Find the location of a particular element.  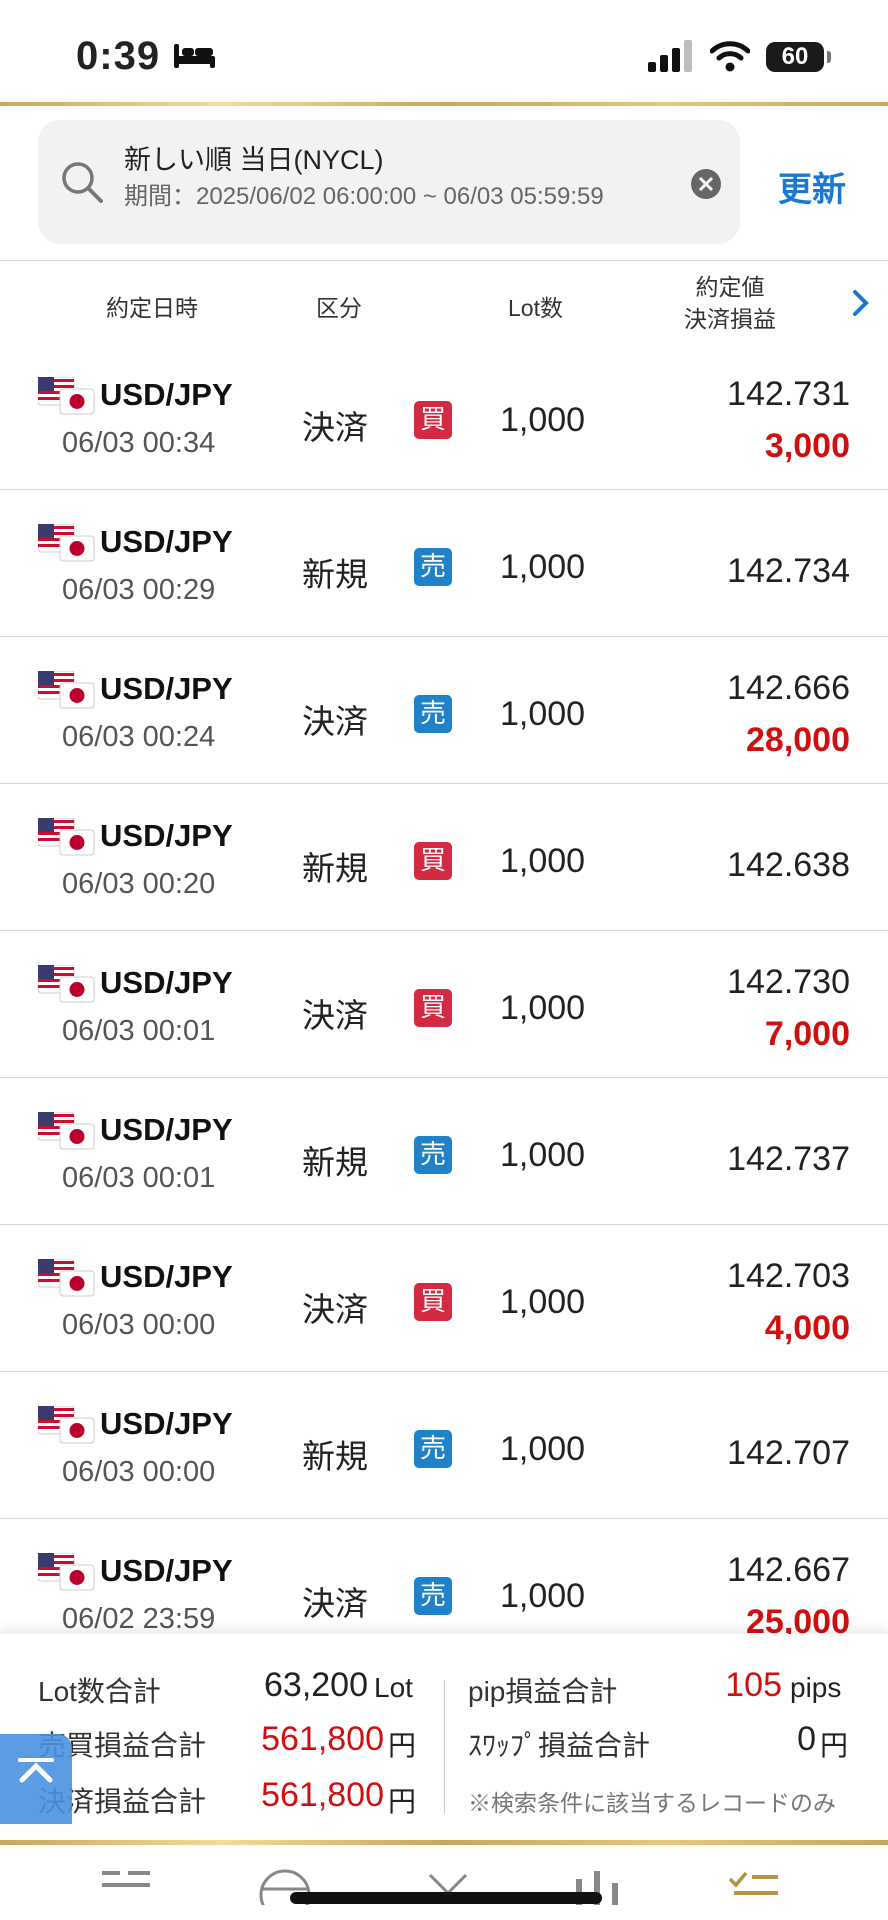

execution-price: 142.703 is located at coordinates (788, 1276).